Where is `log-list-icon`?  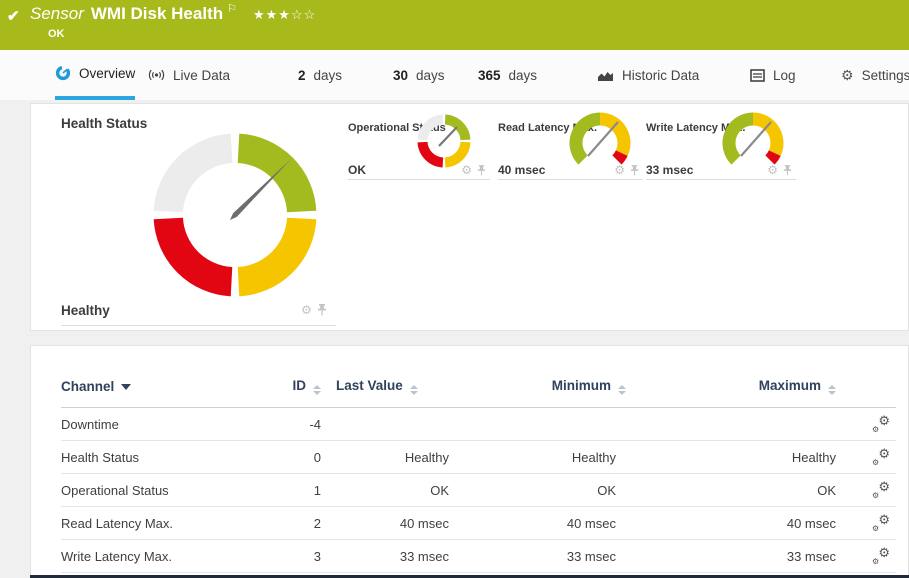 log-list-icon is located at coordinates (757, 75).